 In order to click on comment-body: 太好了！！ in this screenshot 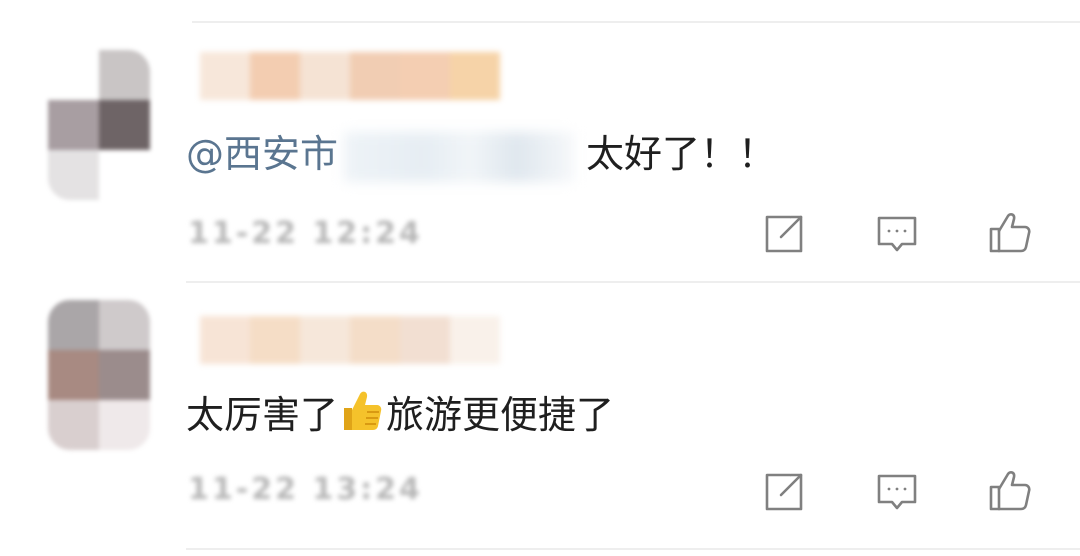, I will do `click(681, 154)`.